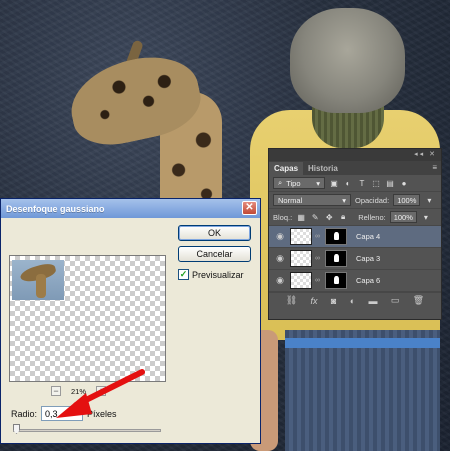 The width and height of the screenshot is (450, 451). Describe the element at coordinates (362, 390) in the screenshot. I see `jeans` at that location.